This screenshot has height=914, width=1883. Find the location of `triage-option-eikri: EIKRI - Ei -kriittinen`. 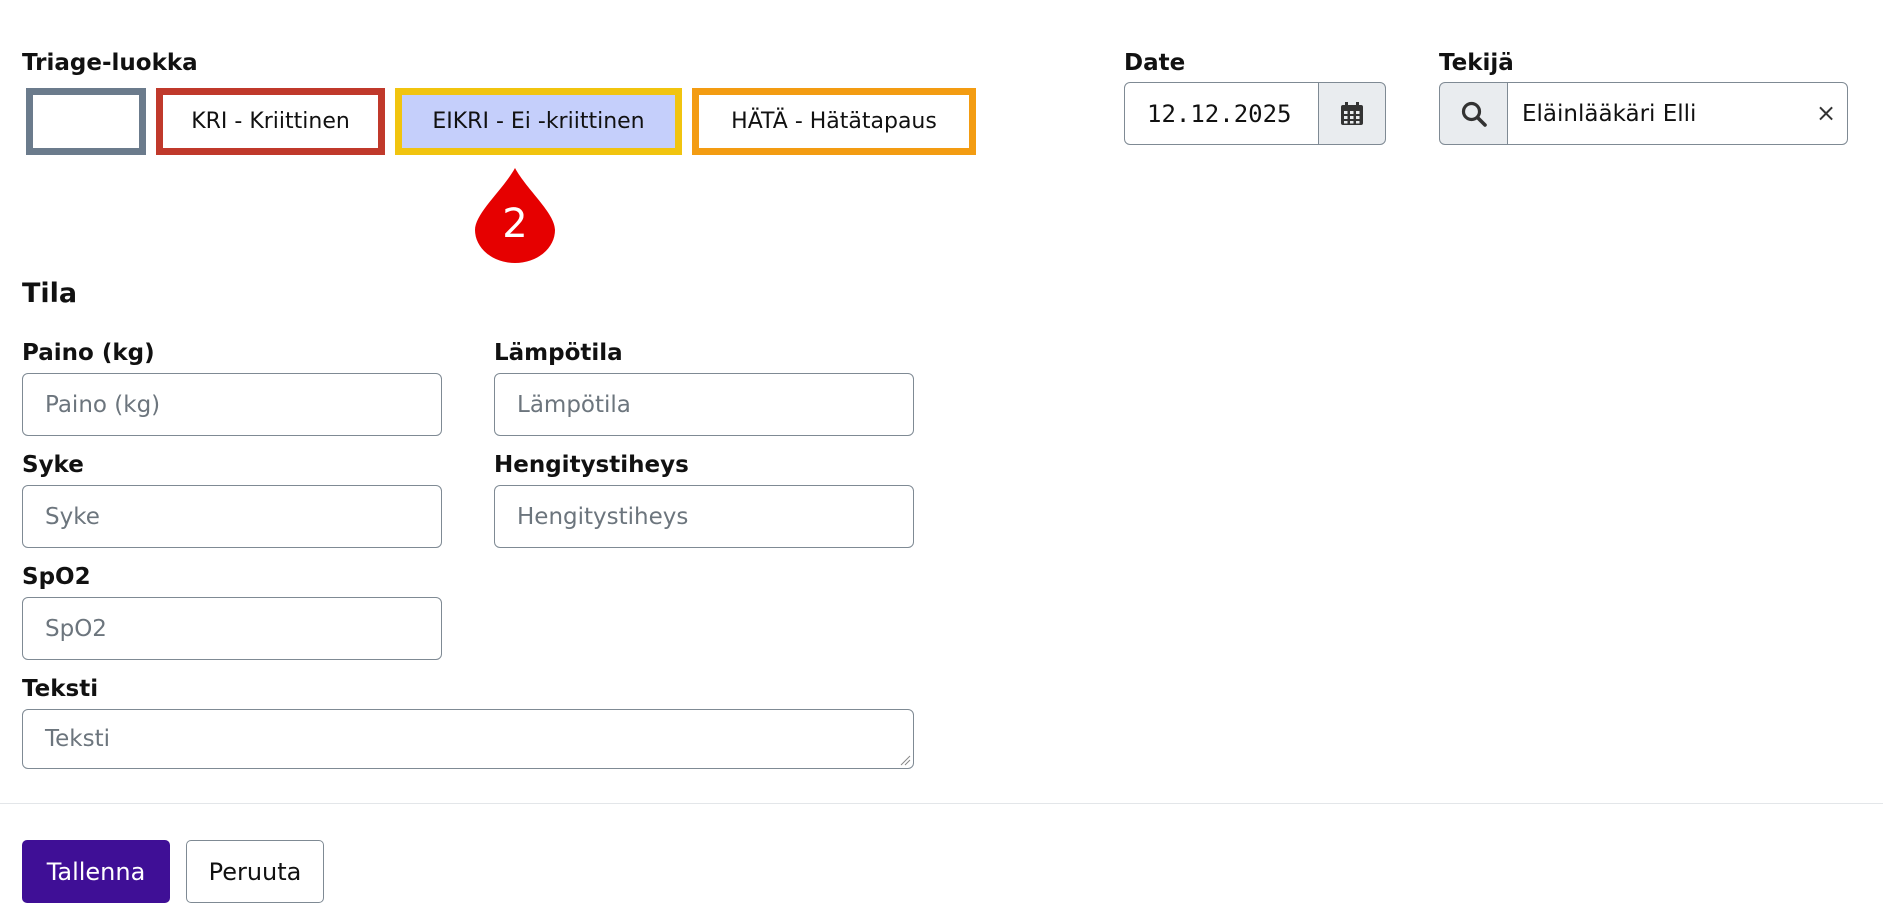

triage-option-eikri: EIKRI - Ei -kriittinen is located at coordinates (538, 121).